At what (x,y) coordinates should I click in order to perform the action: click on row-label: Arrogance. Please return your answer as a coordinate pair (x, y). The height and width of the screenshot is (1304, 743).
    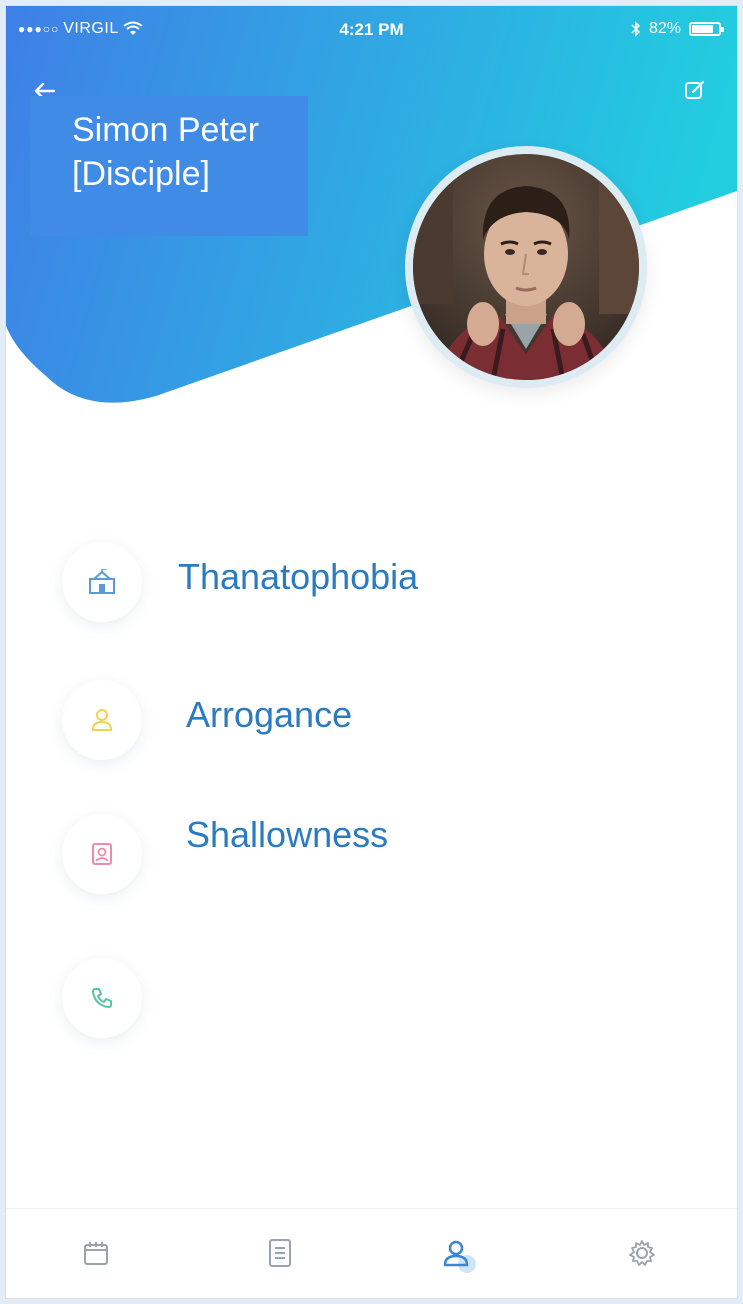
    Looking at the image, I should click on (269, 714).